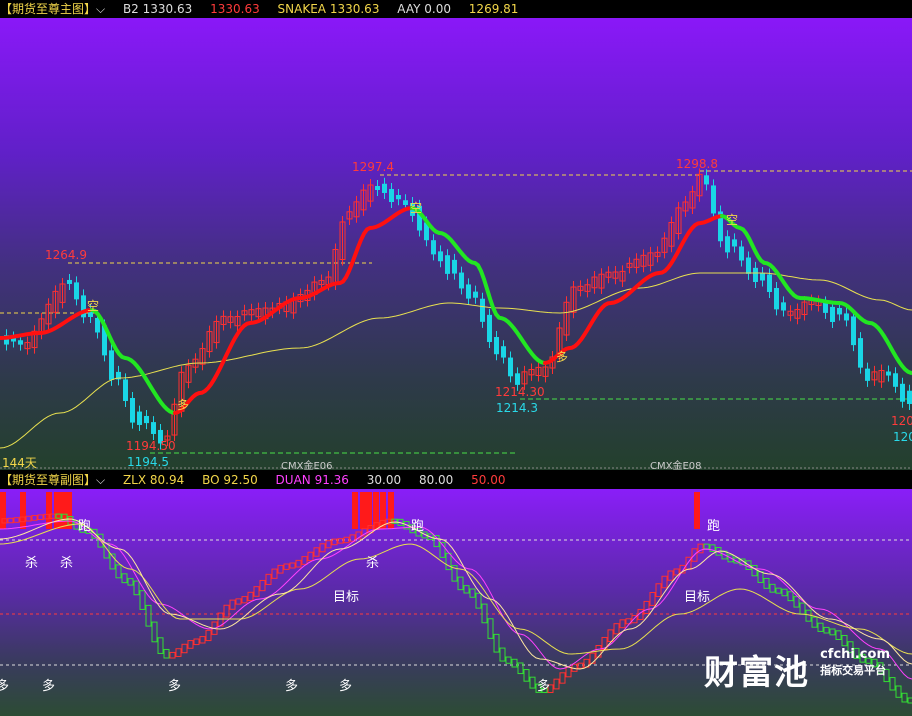 The width and height of the screenshot is (912, 716). What do you see at coordinates (424, 9) in the screenshot?
I see `aay-value: AAY 0.00` at bounding box center [424, 9].